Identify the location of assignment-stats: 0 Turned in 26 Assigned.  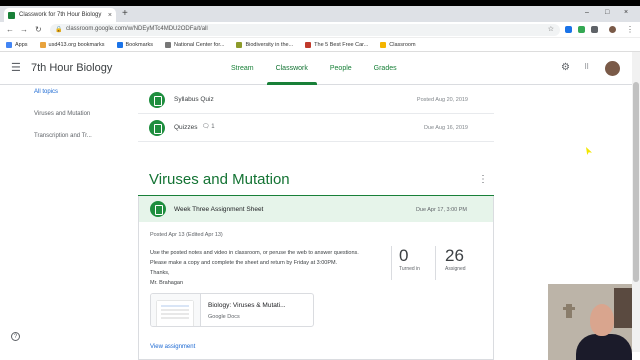
(436, 263).